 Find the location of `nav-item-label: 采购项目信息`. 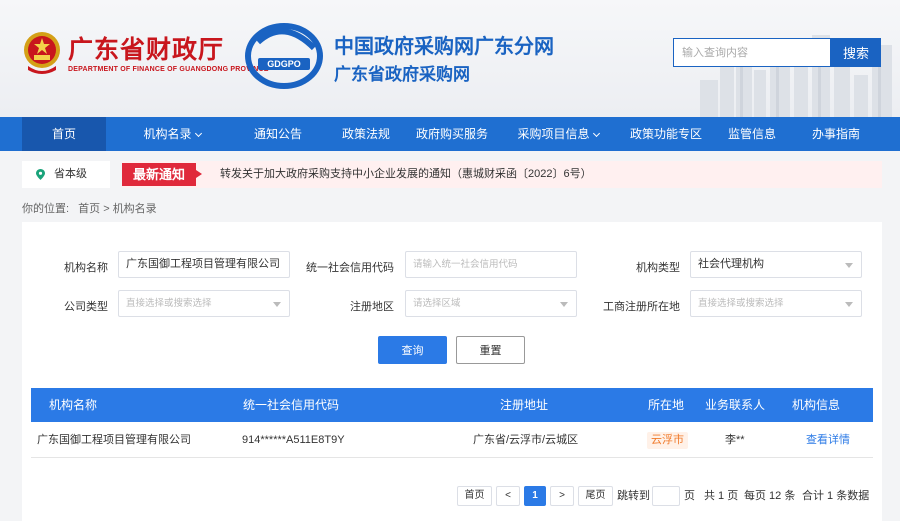

nav-item-label: 采购项目信息 is located at coordinates (553, 134).